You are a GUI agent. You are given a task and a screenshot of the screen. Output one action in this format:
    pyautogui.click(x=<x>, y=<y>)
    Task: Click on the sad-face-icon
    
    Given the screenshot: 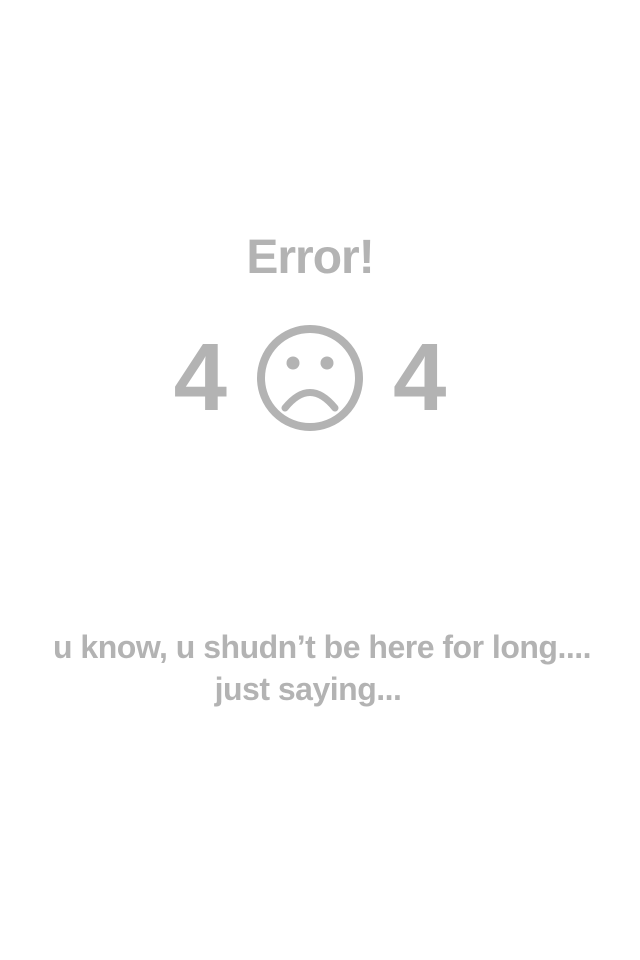 What is the action you would take?
    pyautogui.click(x=310, y=378)
    